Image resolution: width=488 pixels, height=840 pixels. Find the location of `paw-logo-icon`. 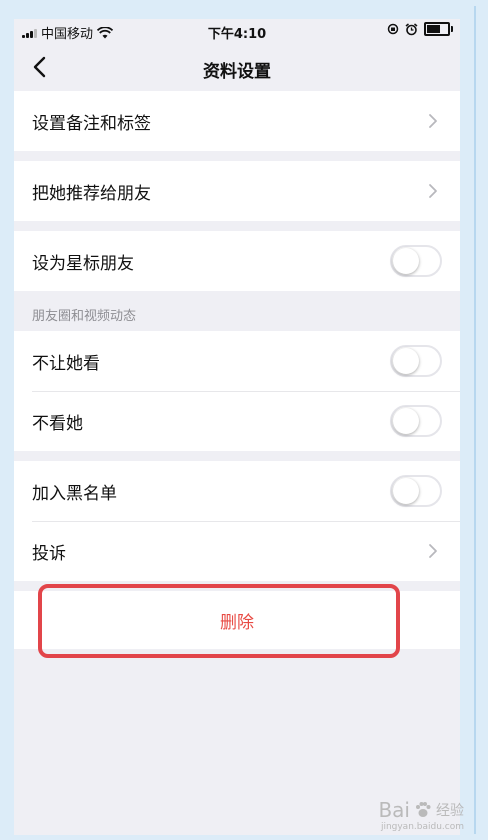

paw-logo-icon is located at coordinates (423, 809).